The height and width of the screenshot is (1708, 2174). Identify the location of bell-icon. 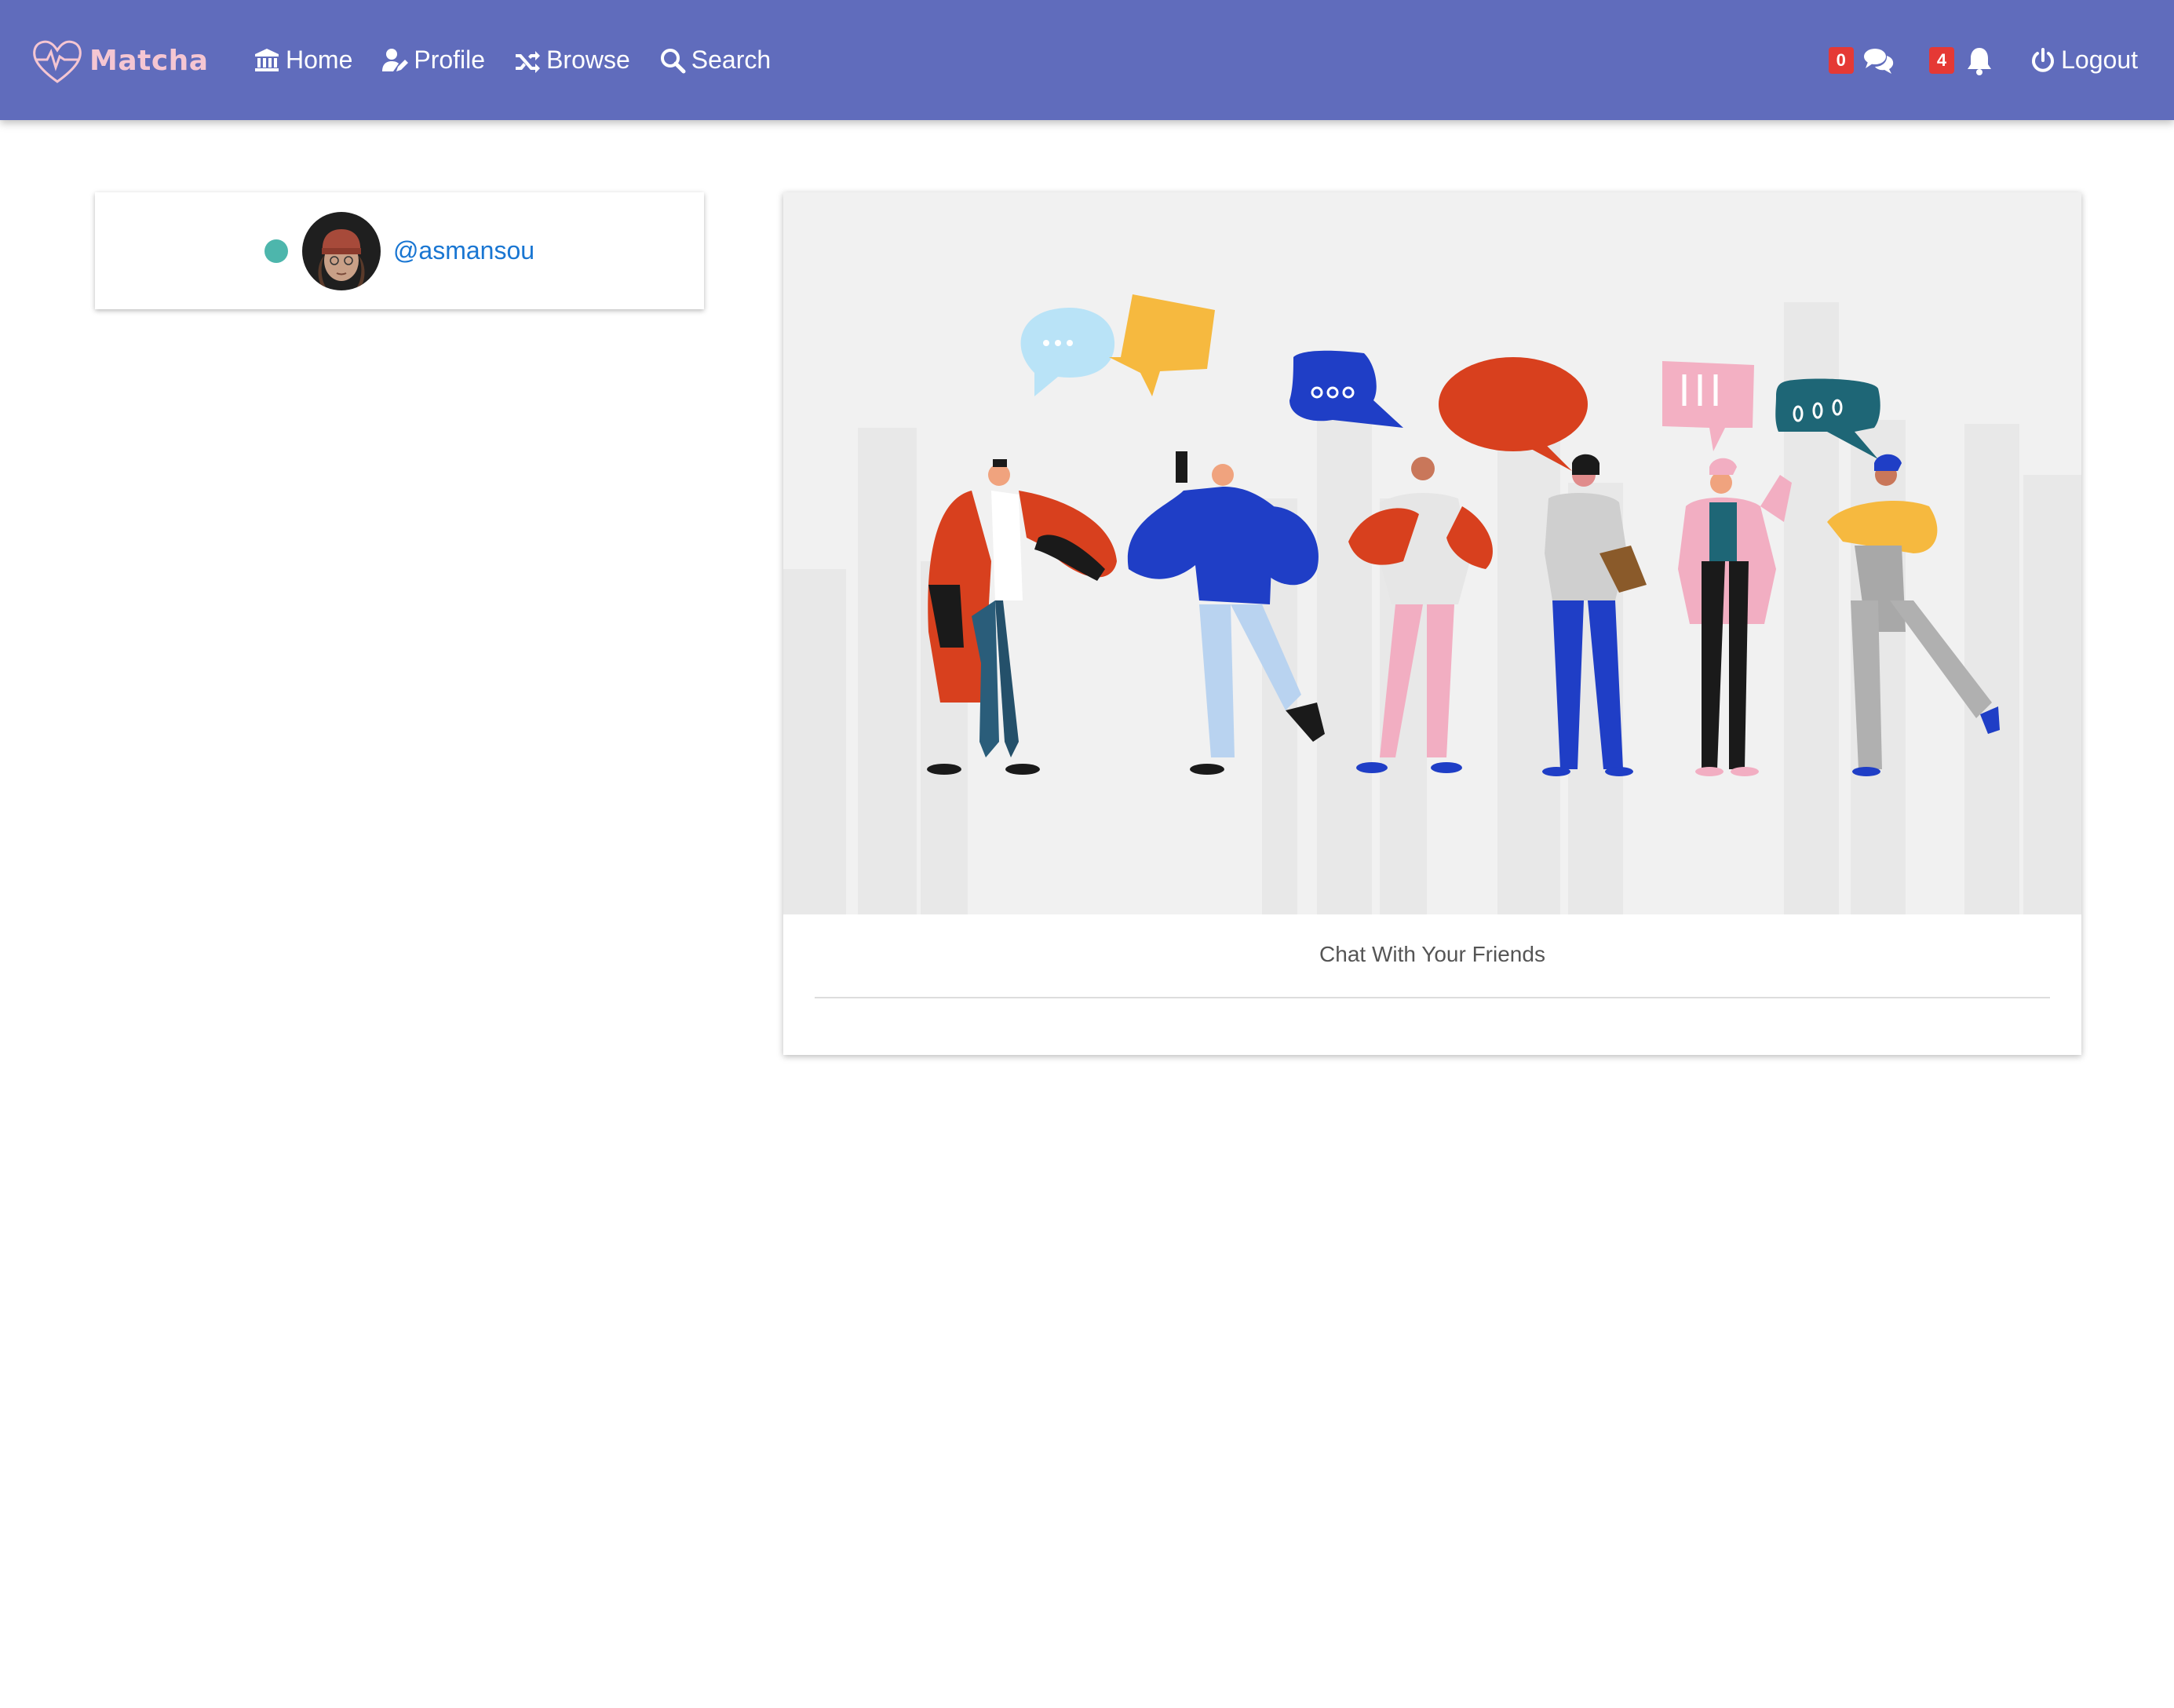
(1980, 61).